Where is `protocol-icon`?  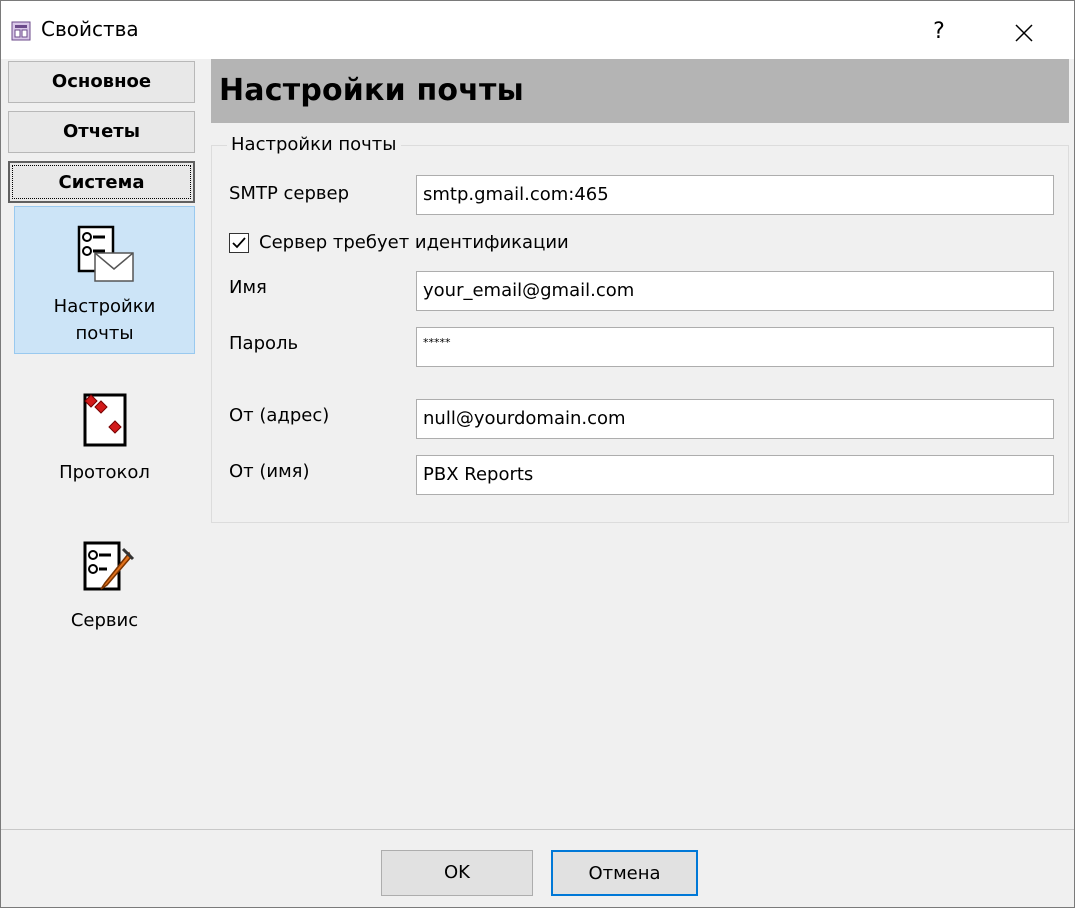 protocol-icon is located at coordinates (104, 420).